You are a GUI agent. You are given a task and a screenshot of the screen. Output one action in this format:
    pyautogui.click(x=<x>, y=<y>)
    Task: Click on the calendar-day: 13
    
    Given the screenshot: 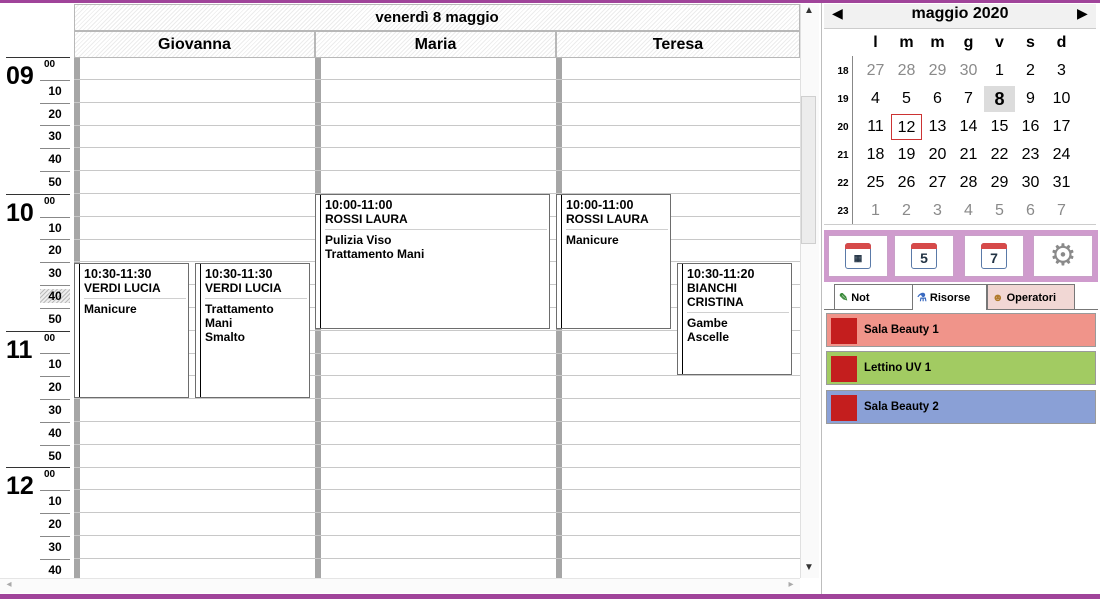 What is the action you would take?
    pyautogui.click(x=937, y=127)
    